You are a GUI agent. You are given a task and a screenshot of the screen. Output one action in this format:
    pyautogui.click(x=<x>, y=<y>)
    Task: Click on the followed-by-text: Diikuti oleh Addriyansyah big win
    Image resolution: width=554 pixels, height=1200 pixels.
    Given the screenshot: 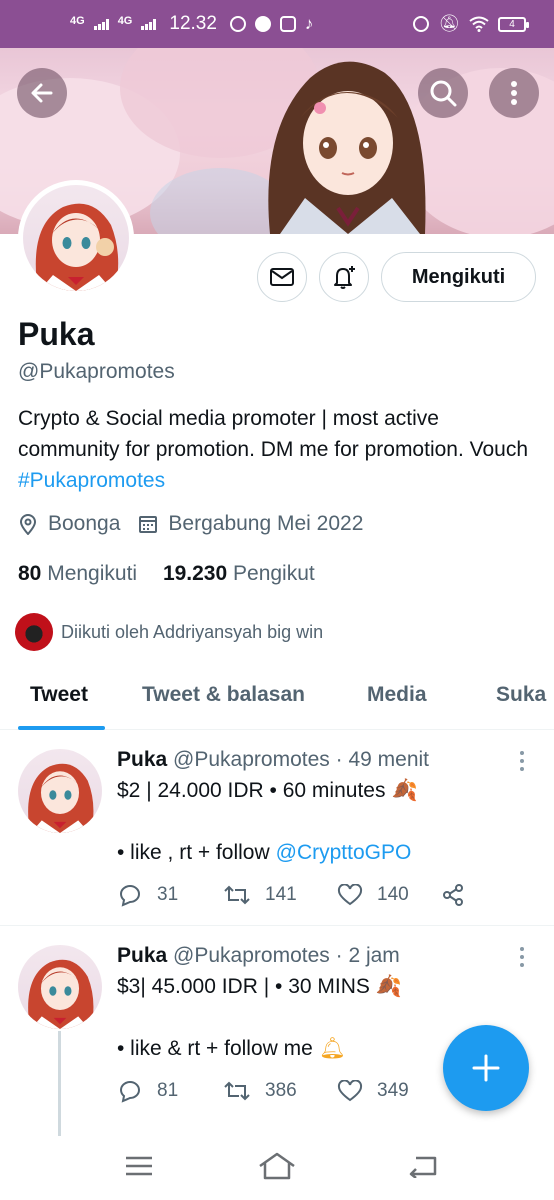 What is the action you would take?
    pyautogui.click(x=192, y=631)
    